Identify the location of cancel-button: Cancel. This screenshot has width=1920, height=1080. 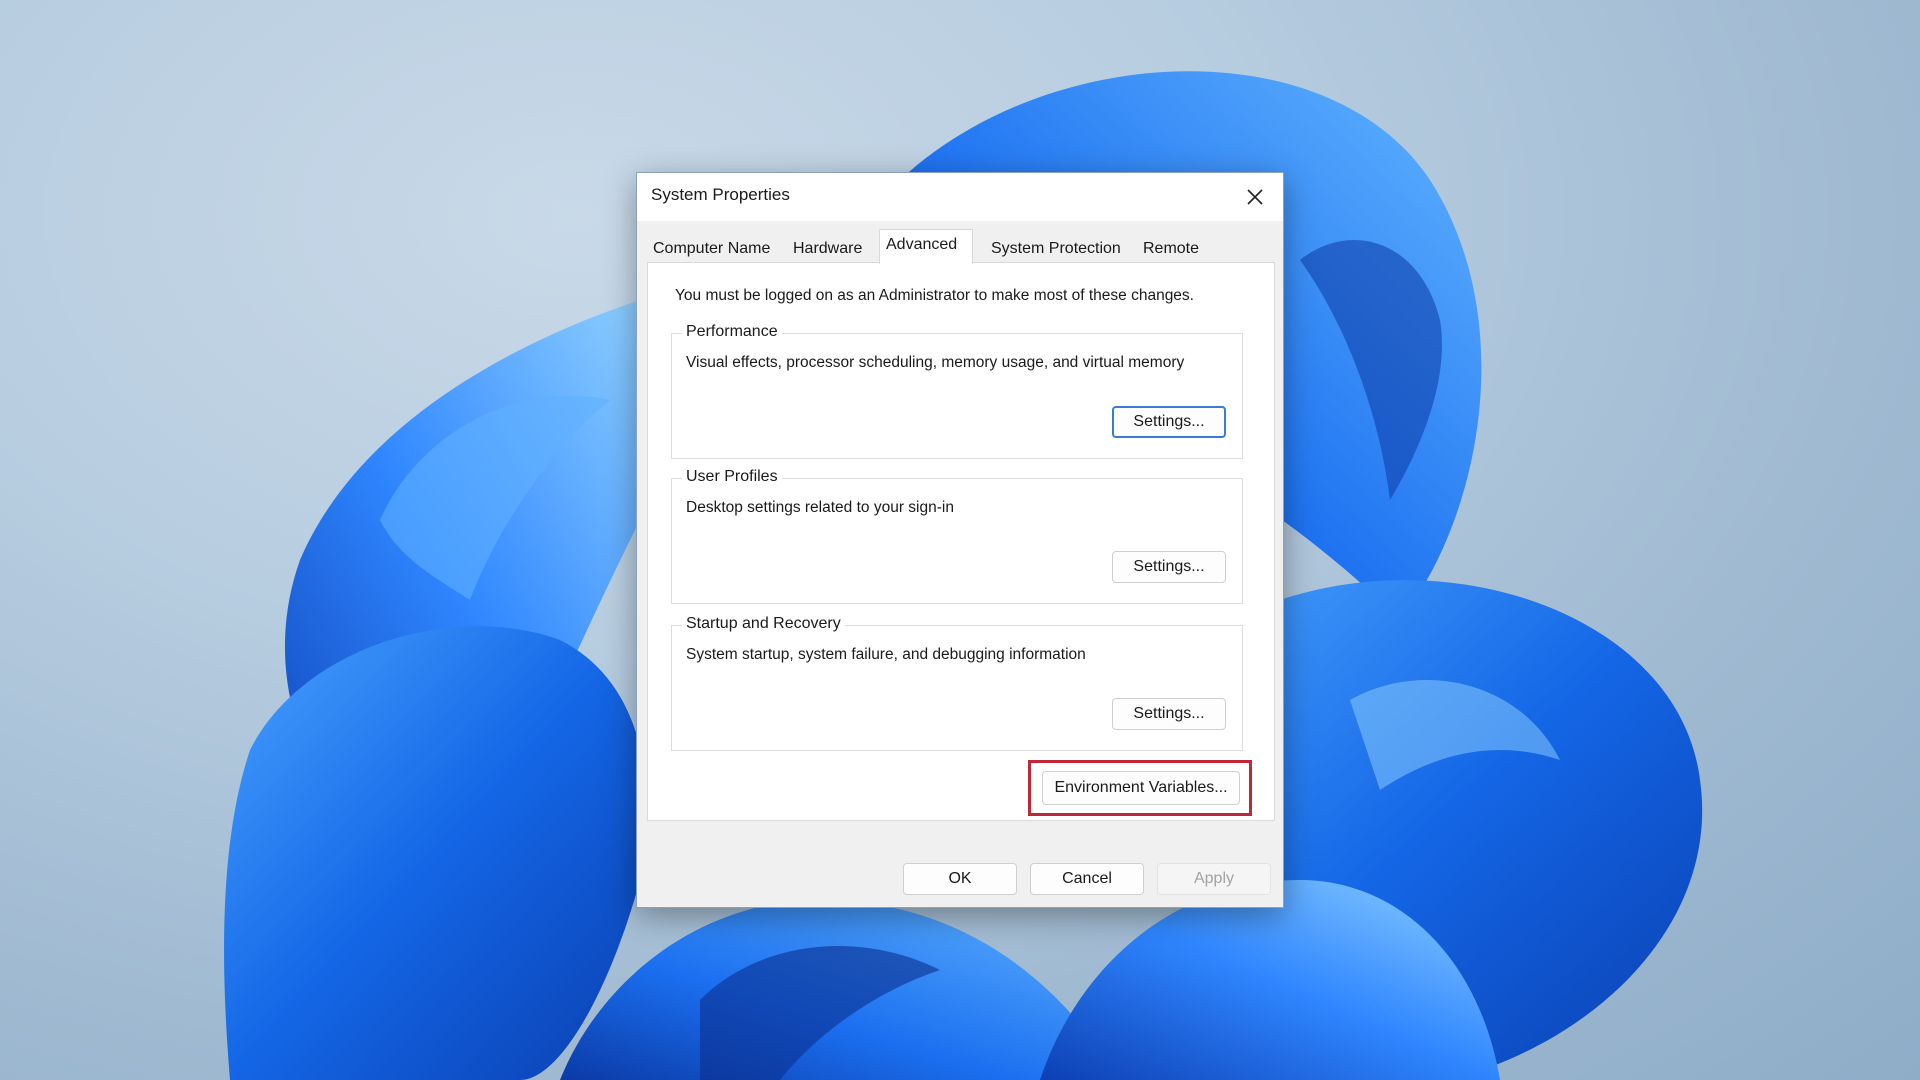
(1087, 879).